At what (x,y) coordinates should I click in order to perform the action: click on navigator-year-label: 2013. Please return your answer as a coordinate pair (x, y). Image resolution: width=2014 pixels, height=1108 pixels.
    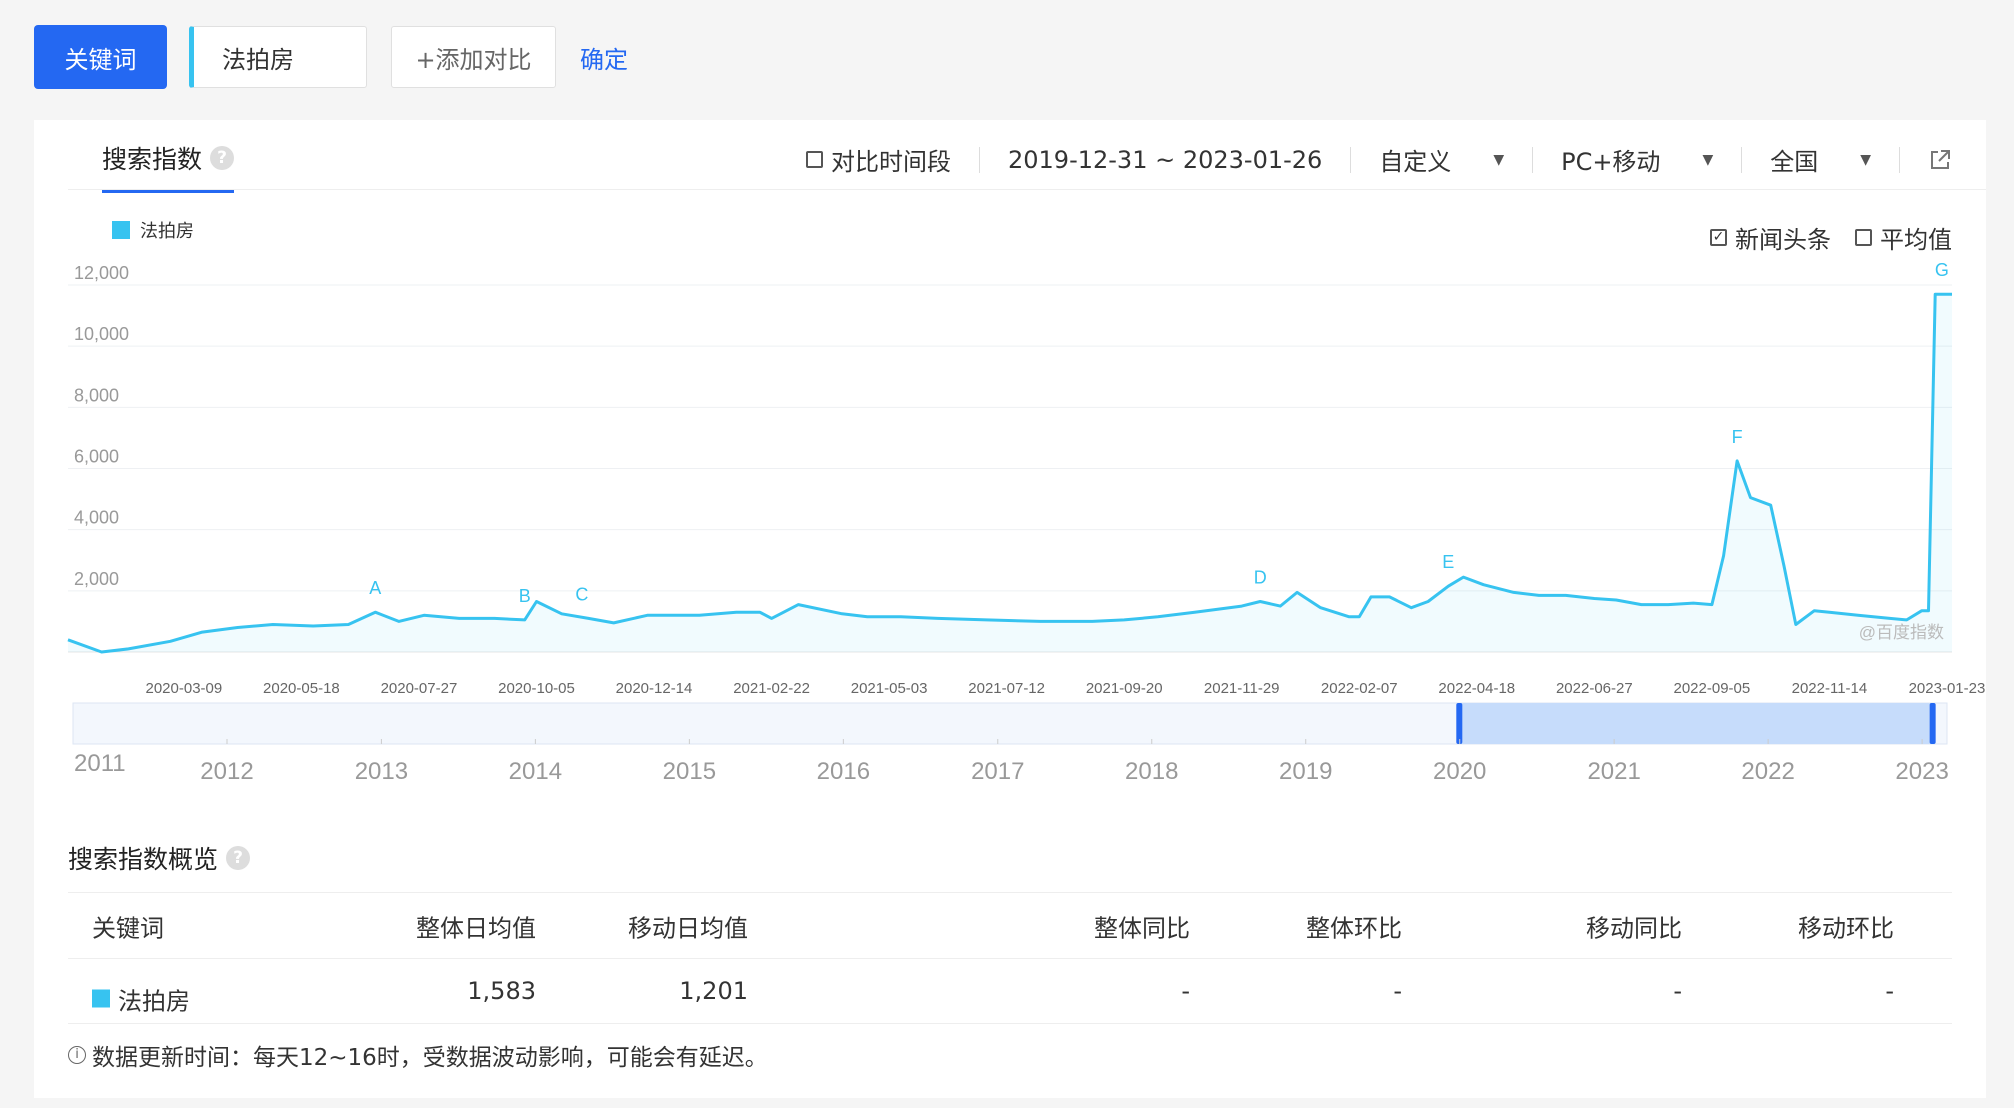
    Looking at the image, I should click on (381, 771).